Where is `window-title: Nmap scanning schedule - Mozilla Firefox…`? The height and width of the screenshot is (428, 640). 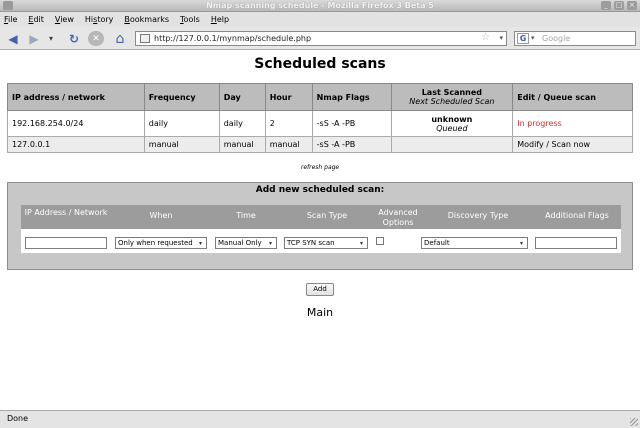 window-title: Nmap scanning schedule - Mozilla Firefox… is located at coordinates (320, 5).